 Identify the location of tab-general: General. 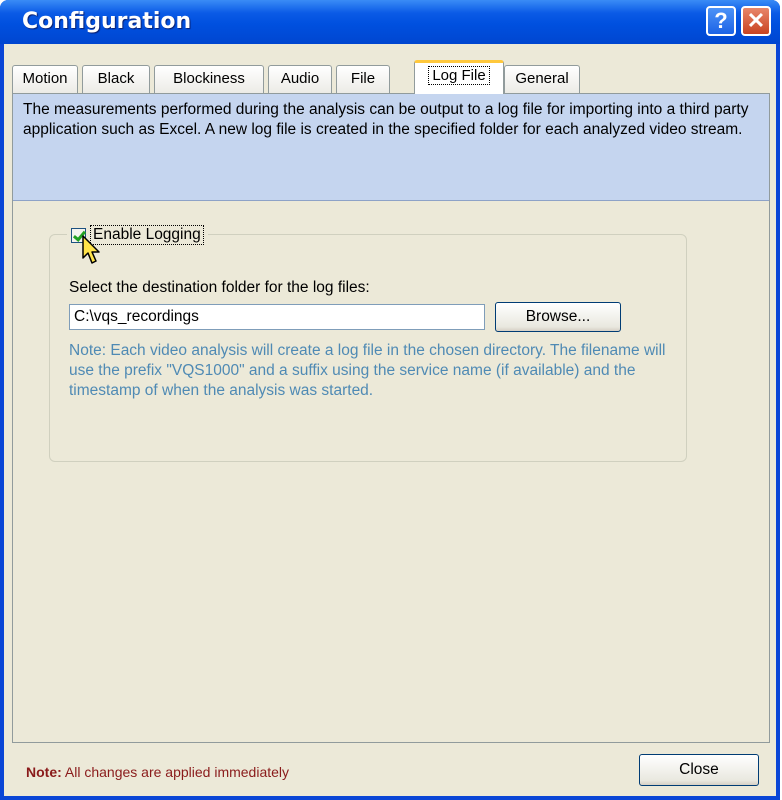
(542, 79).